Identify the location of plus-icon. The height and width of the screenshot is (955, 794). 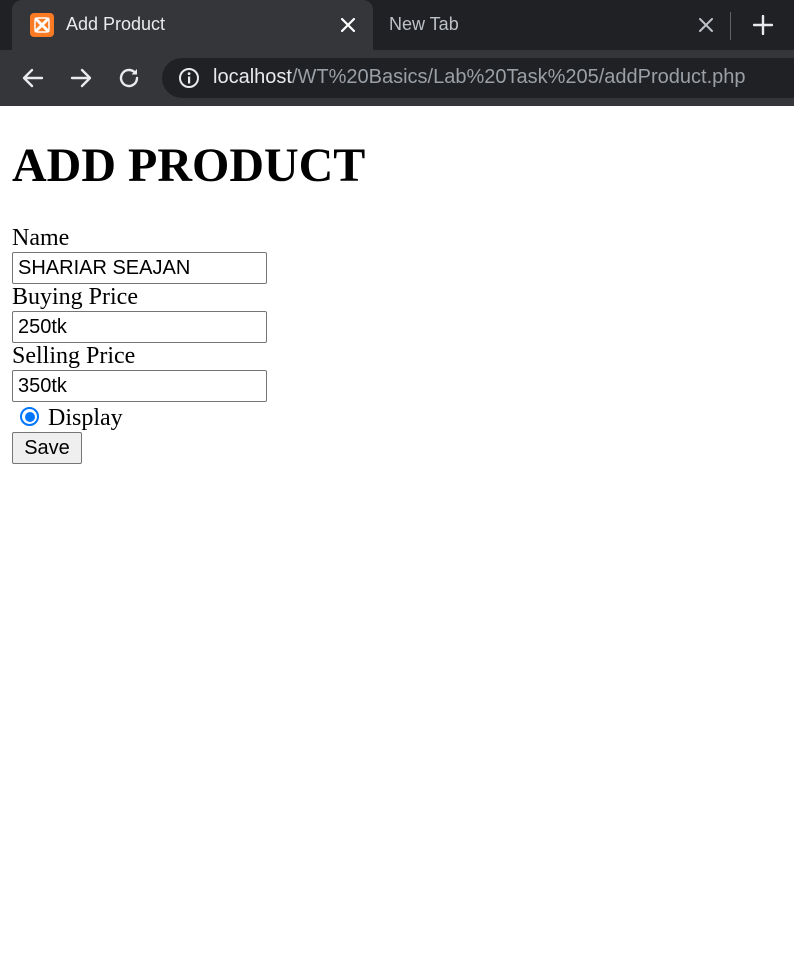
(763, 25).